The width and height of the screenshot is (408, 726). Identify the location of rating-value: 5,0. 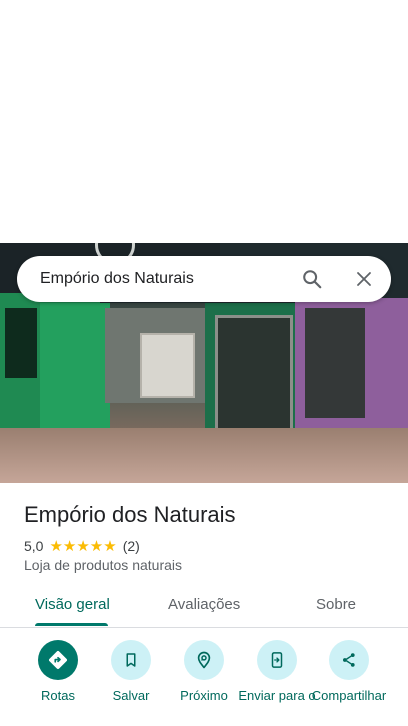
(34, 546).